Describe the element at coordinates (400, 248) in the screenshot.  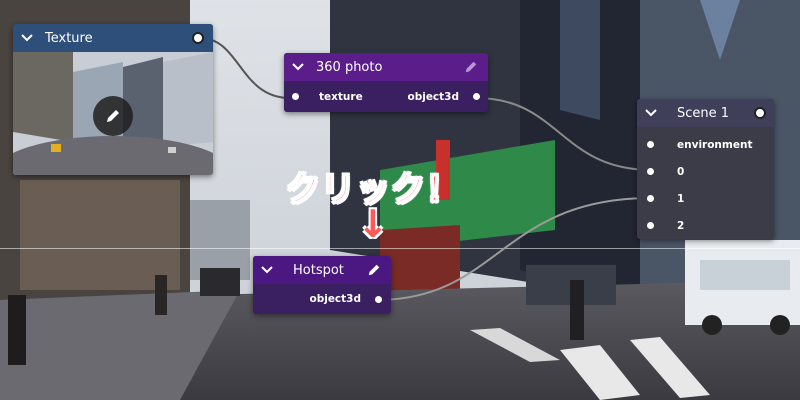
I see `horizon-guide-line` at that location.